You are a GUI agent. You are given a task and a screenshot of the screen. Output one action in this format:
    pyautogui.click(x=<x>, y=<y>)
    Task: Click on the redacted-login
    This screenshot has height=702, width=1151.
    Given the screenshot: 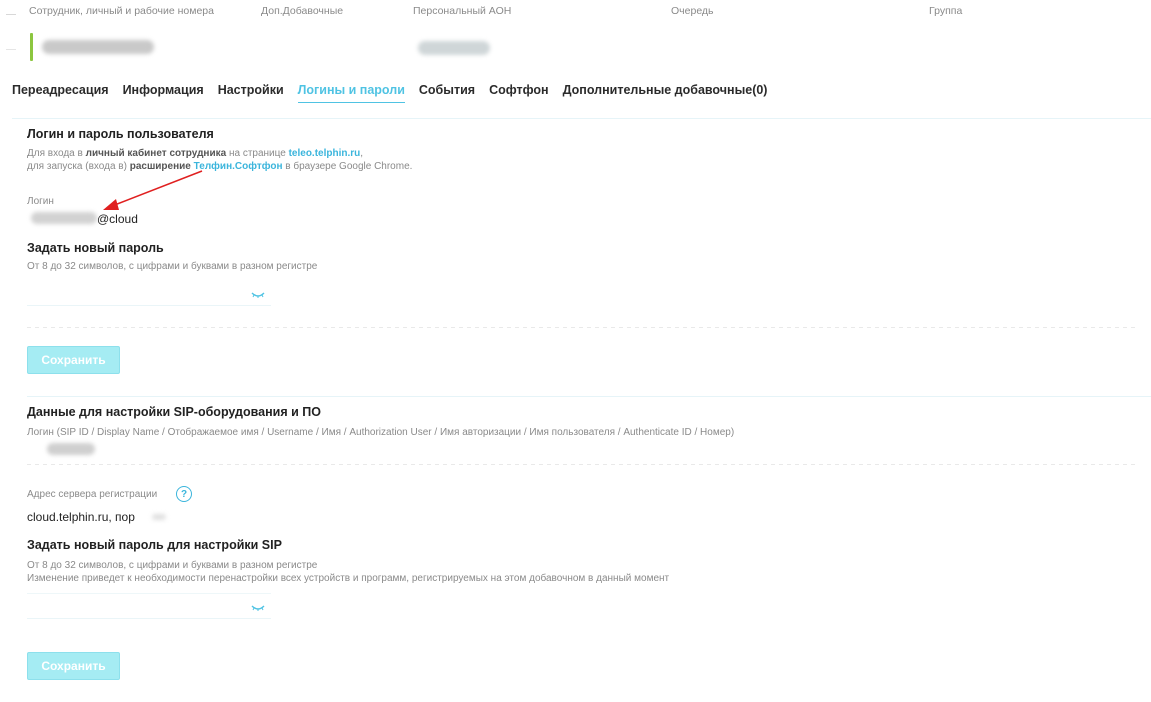 What is the action you would take?
    pyautogui.click(x=64, y=218)
    